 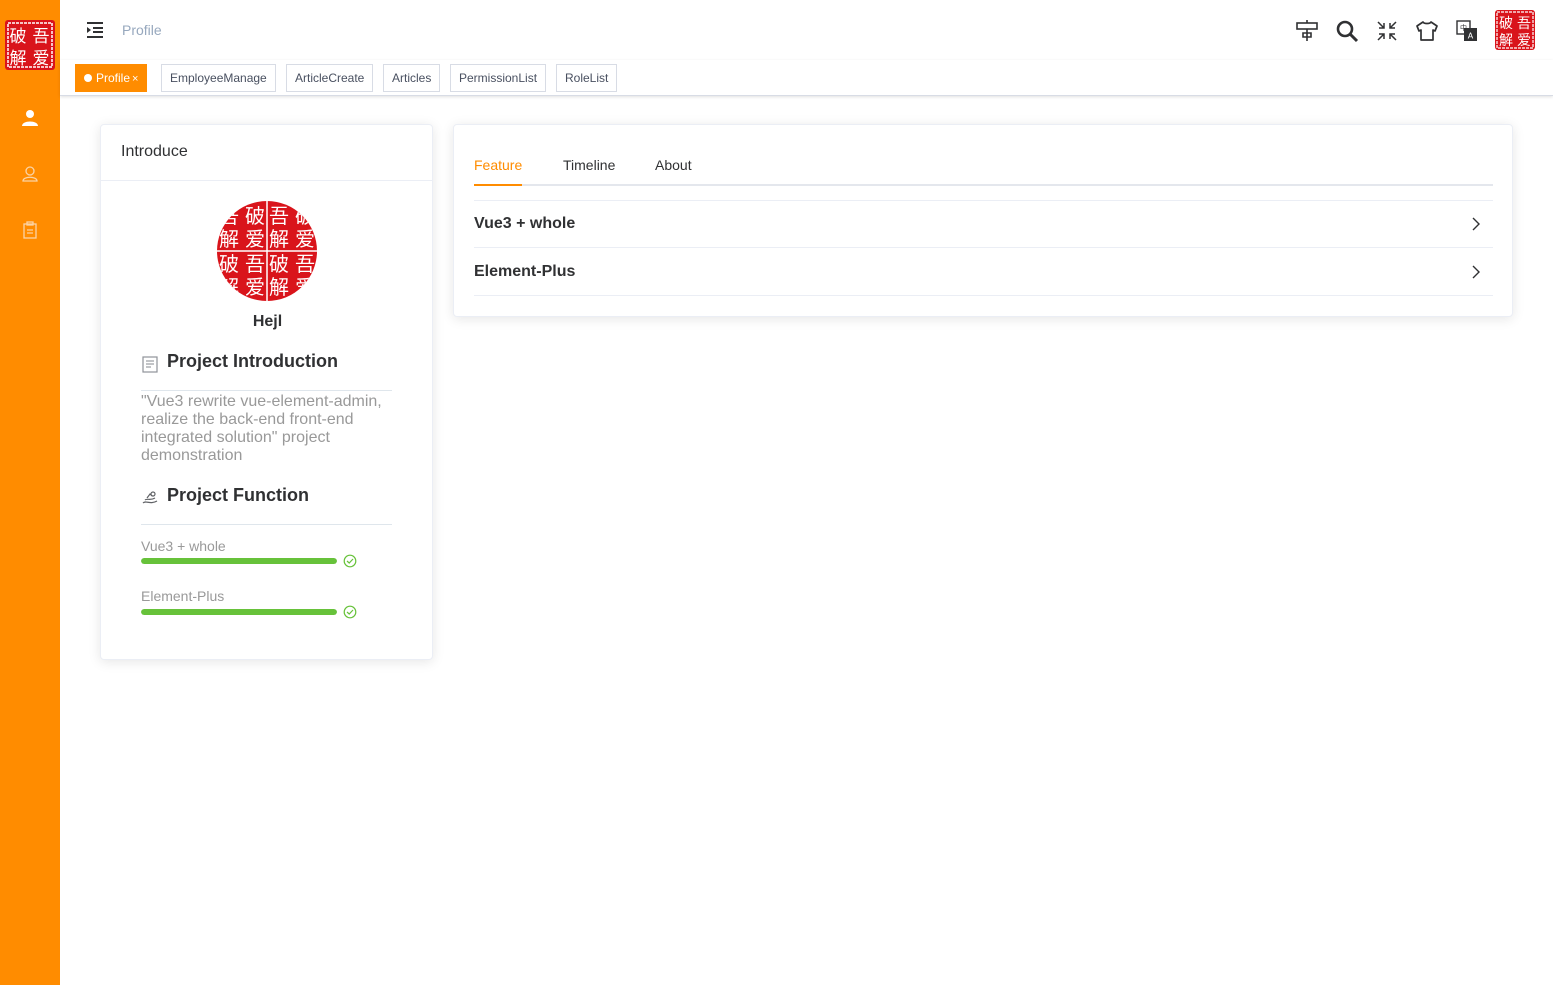 I want to click on intro-title: Project Introduction, so click(x=252, y=361).